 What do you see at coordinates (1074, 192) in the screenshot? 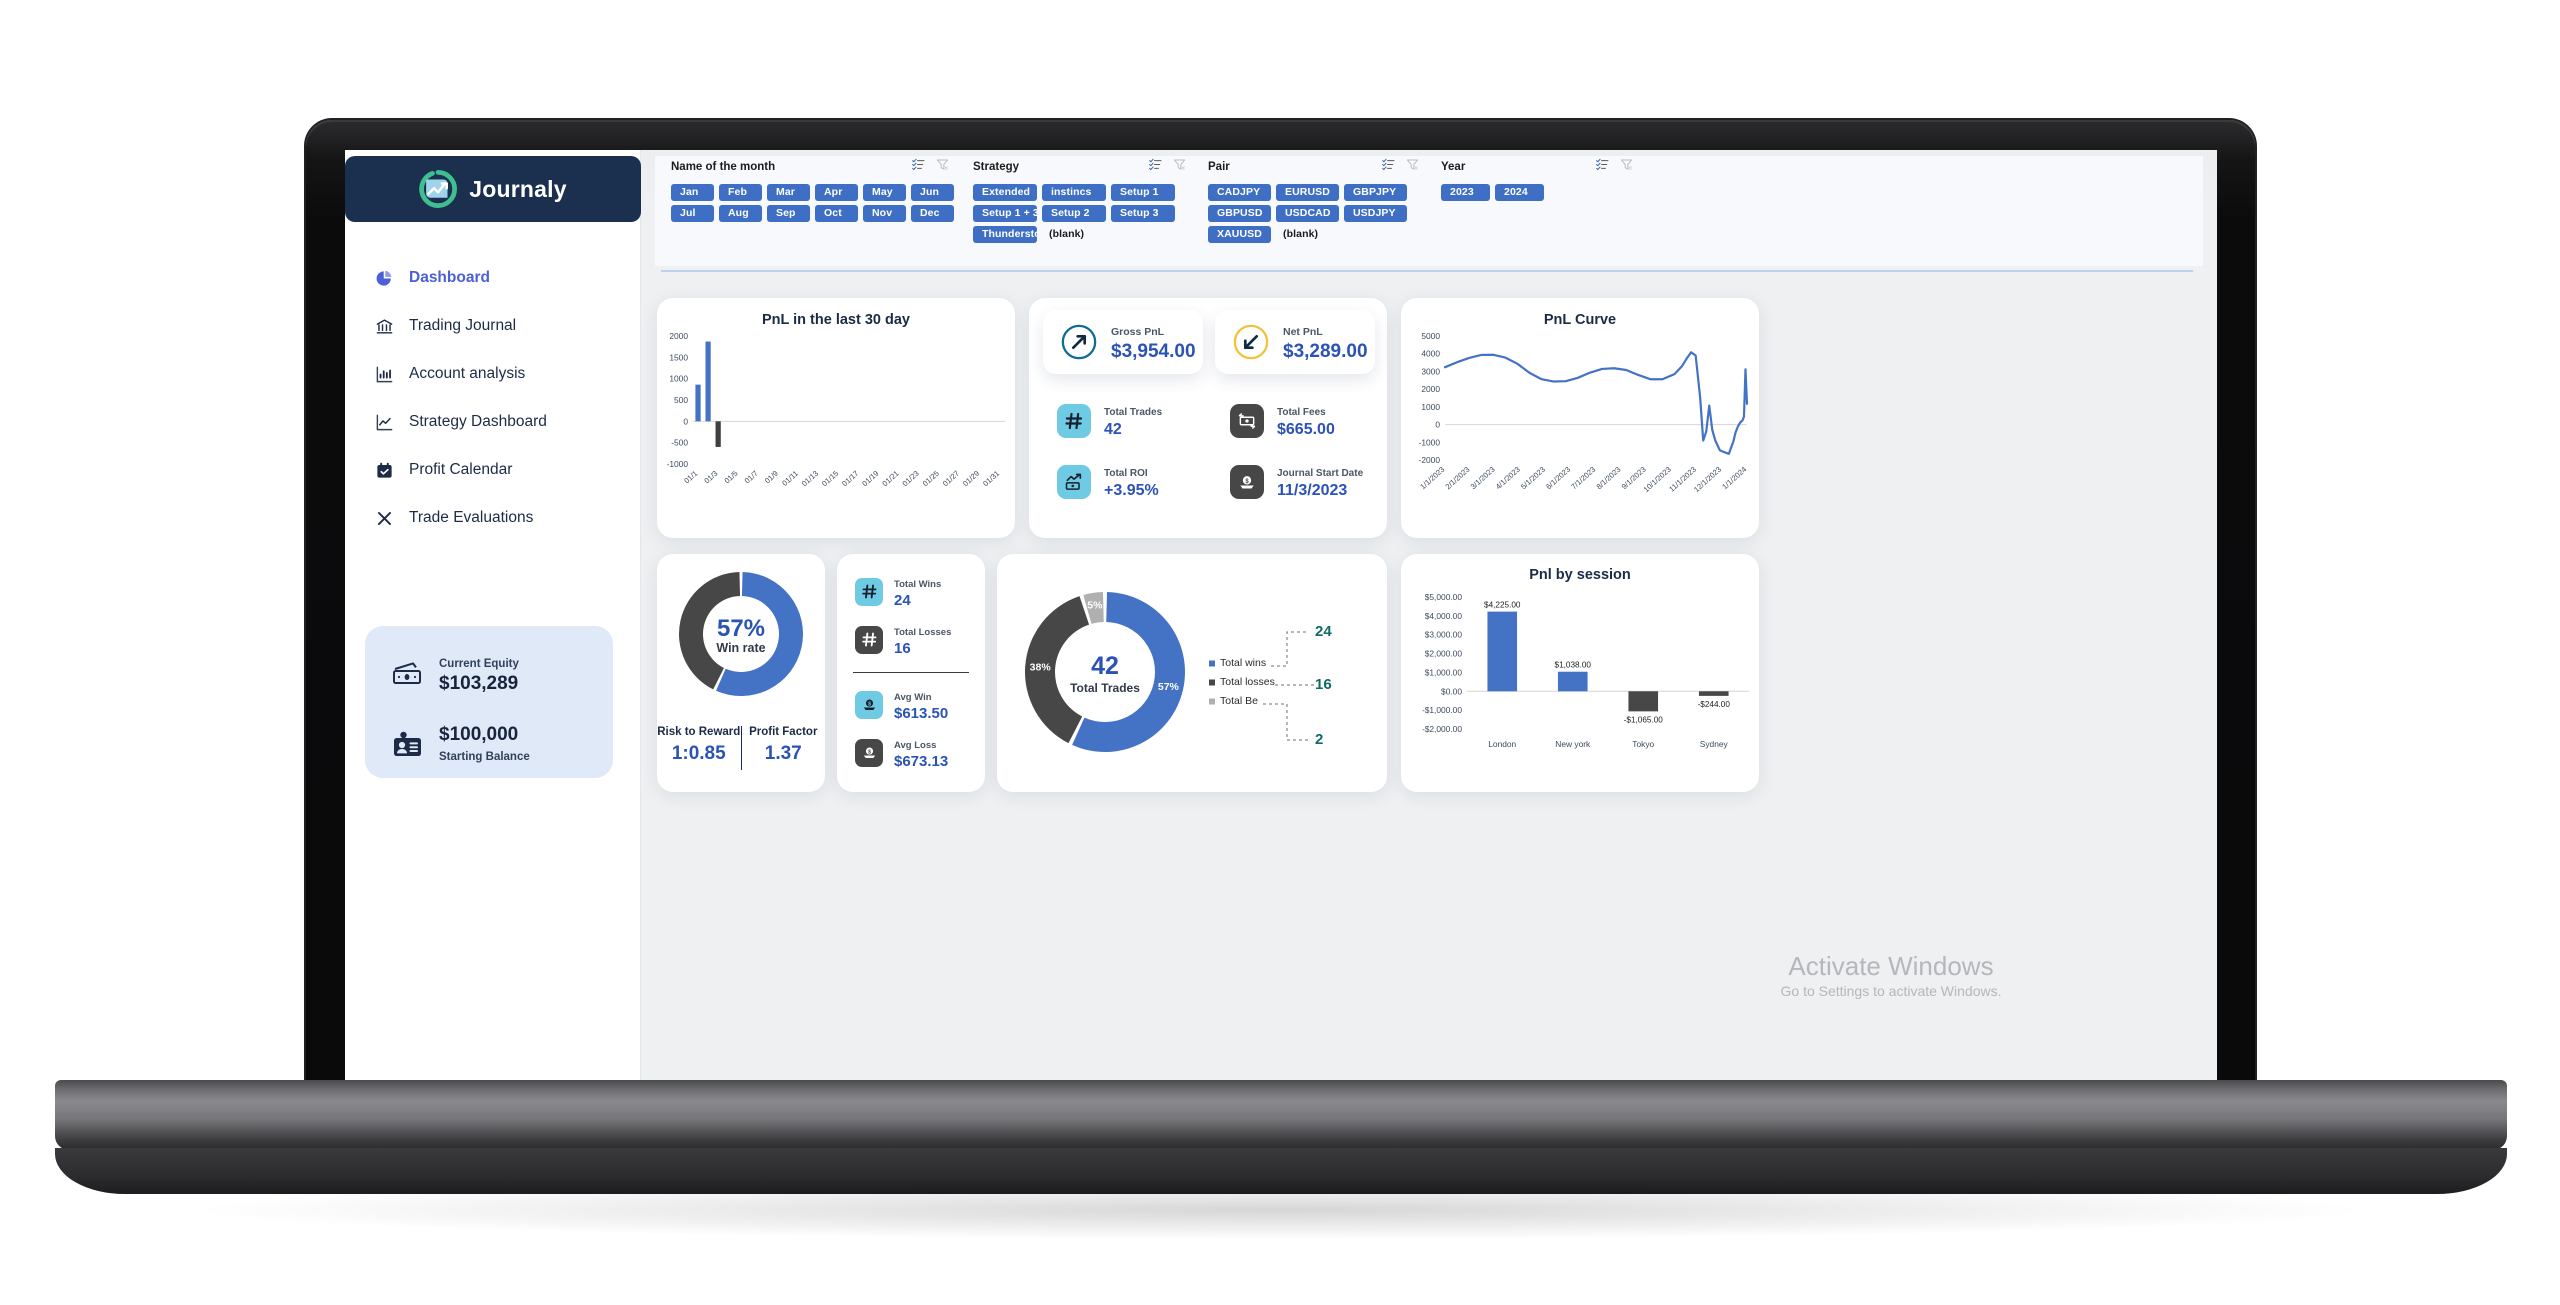
I see `filter-chip: instincs` at bounding box center [1074, 192].